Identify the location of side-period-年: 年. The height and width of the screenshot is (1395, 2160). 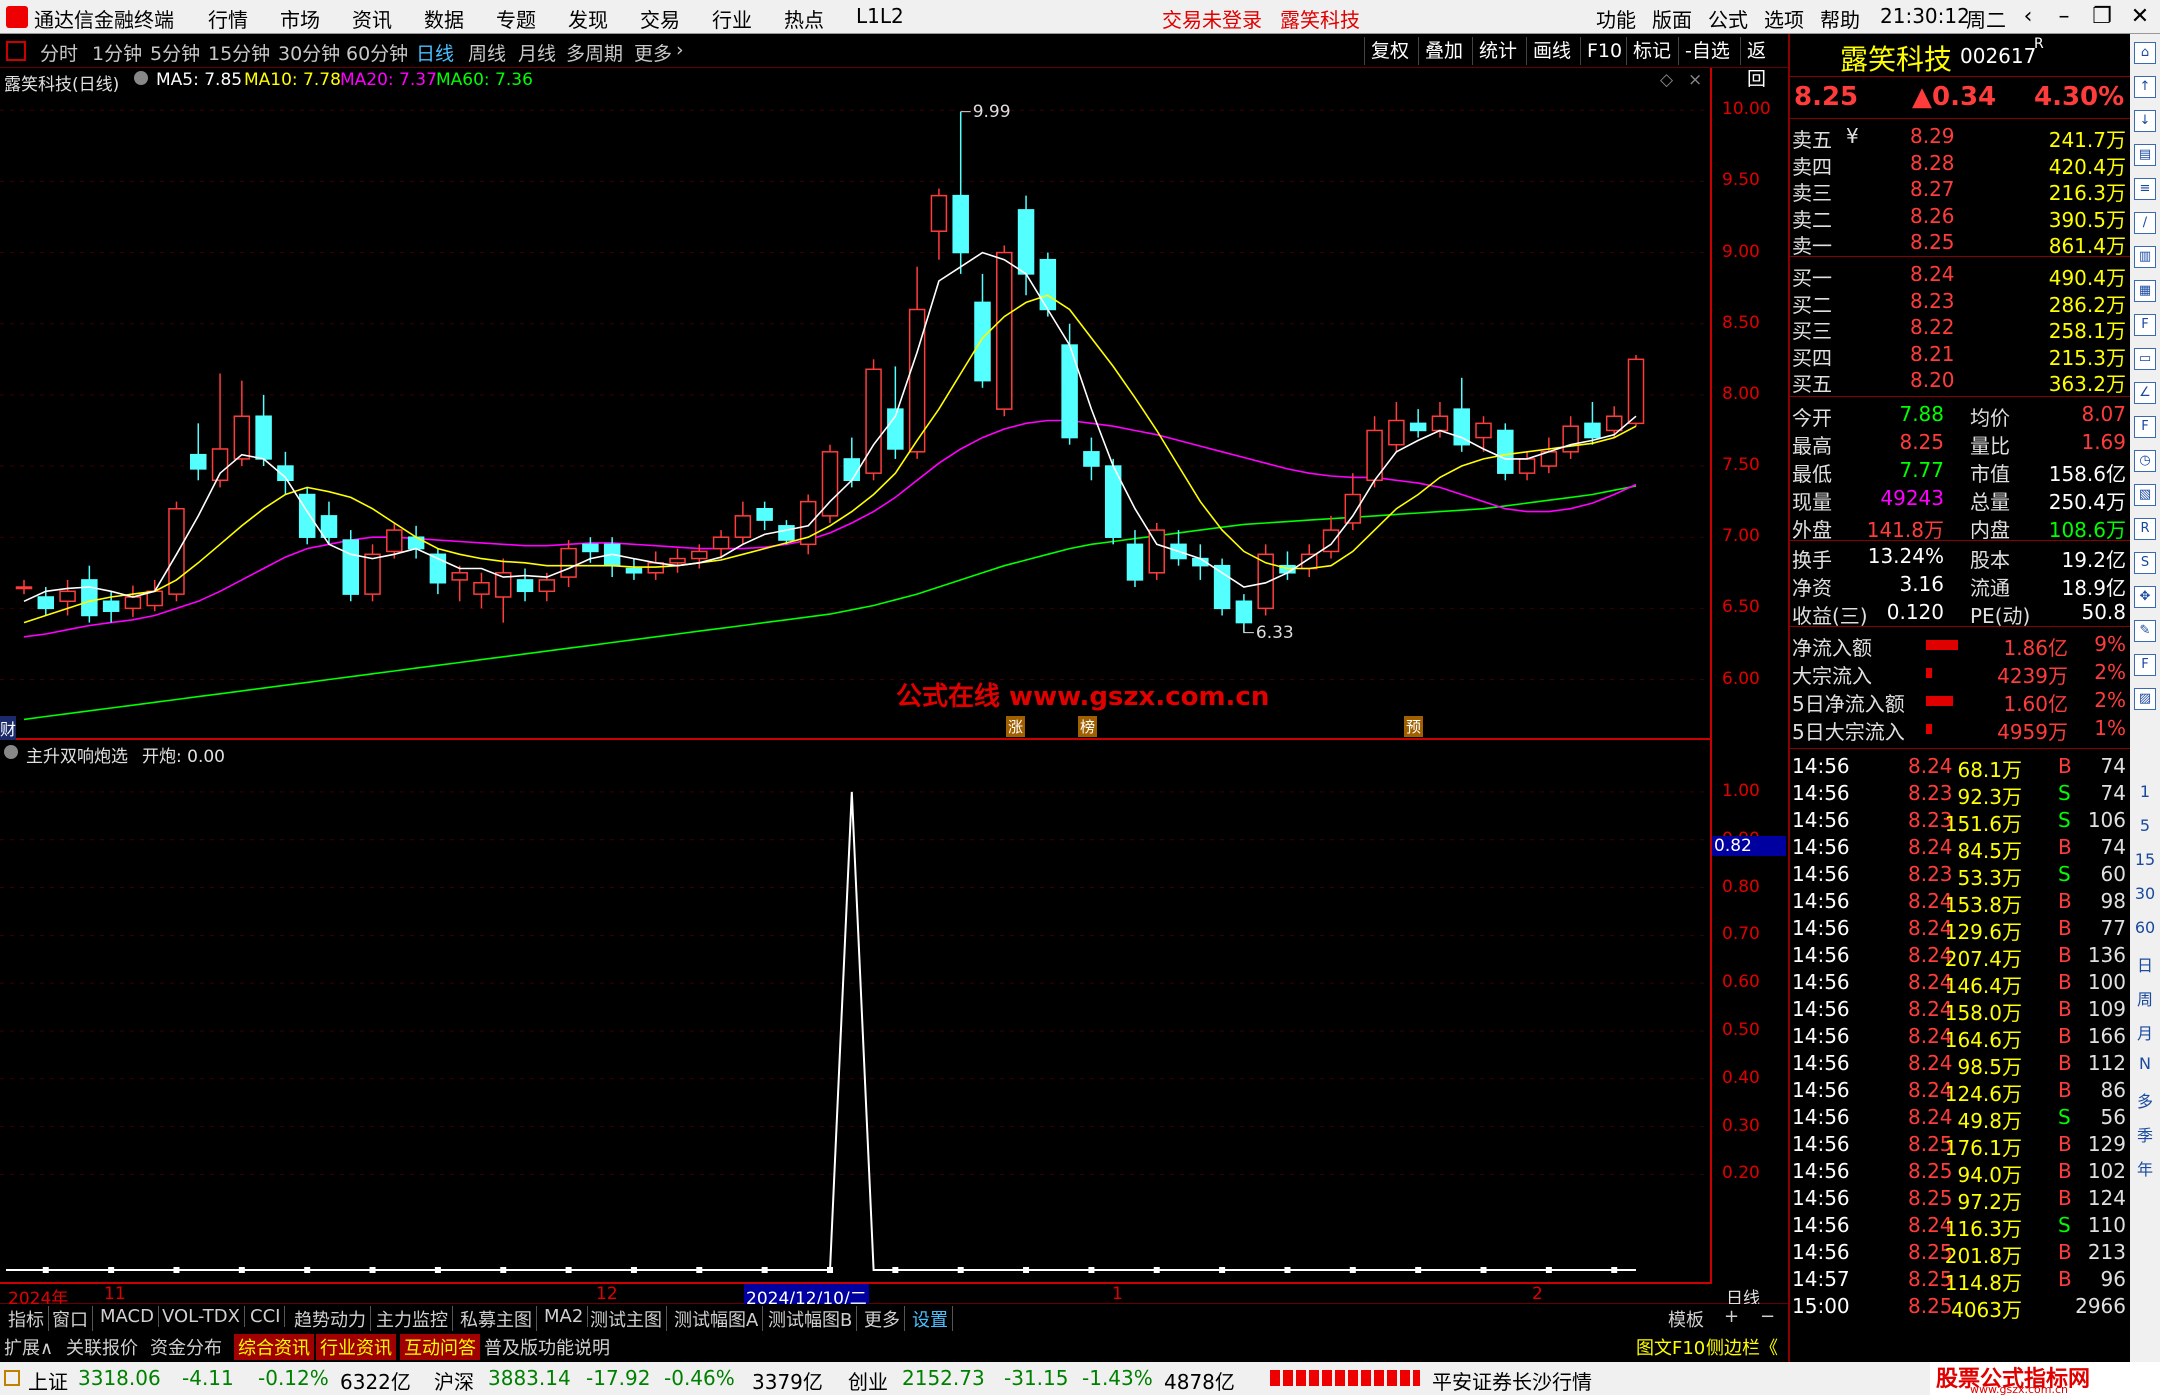
(2145, 1168).